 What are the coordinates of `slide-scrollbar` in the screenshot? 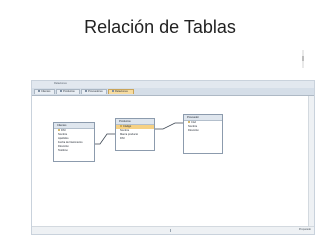 It's located at (303, 59).